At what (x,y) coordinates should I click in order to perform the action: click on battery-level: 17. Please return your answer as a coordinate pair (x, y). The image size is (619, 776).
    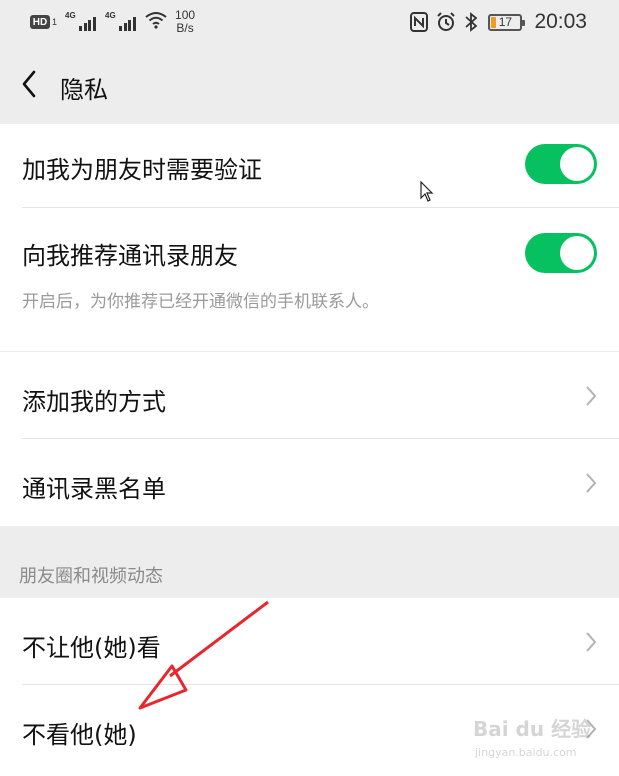
    Looking at the image, I should click on (505, 22).